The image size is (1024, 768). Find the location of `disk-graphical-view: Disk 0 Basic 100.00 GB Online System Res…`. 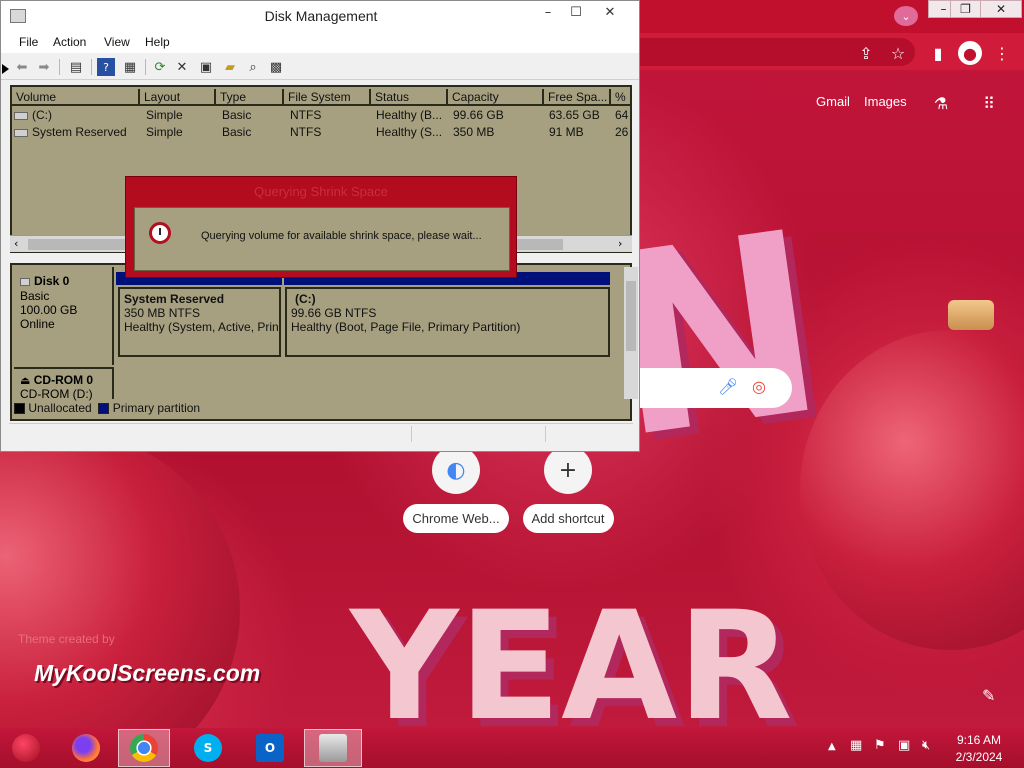

disk-graphical-view: Disk 0 Basic 100.00 GB Online System Res… is located at coordinates (324, 342).